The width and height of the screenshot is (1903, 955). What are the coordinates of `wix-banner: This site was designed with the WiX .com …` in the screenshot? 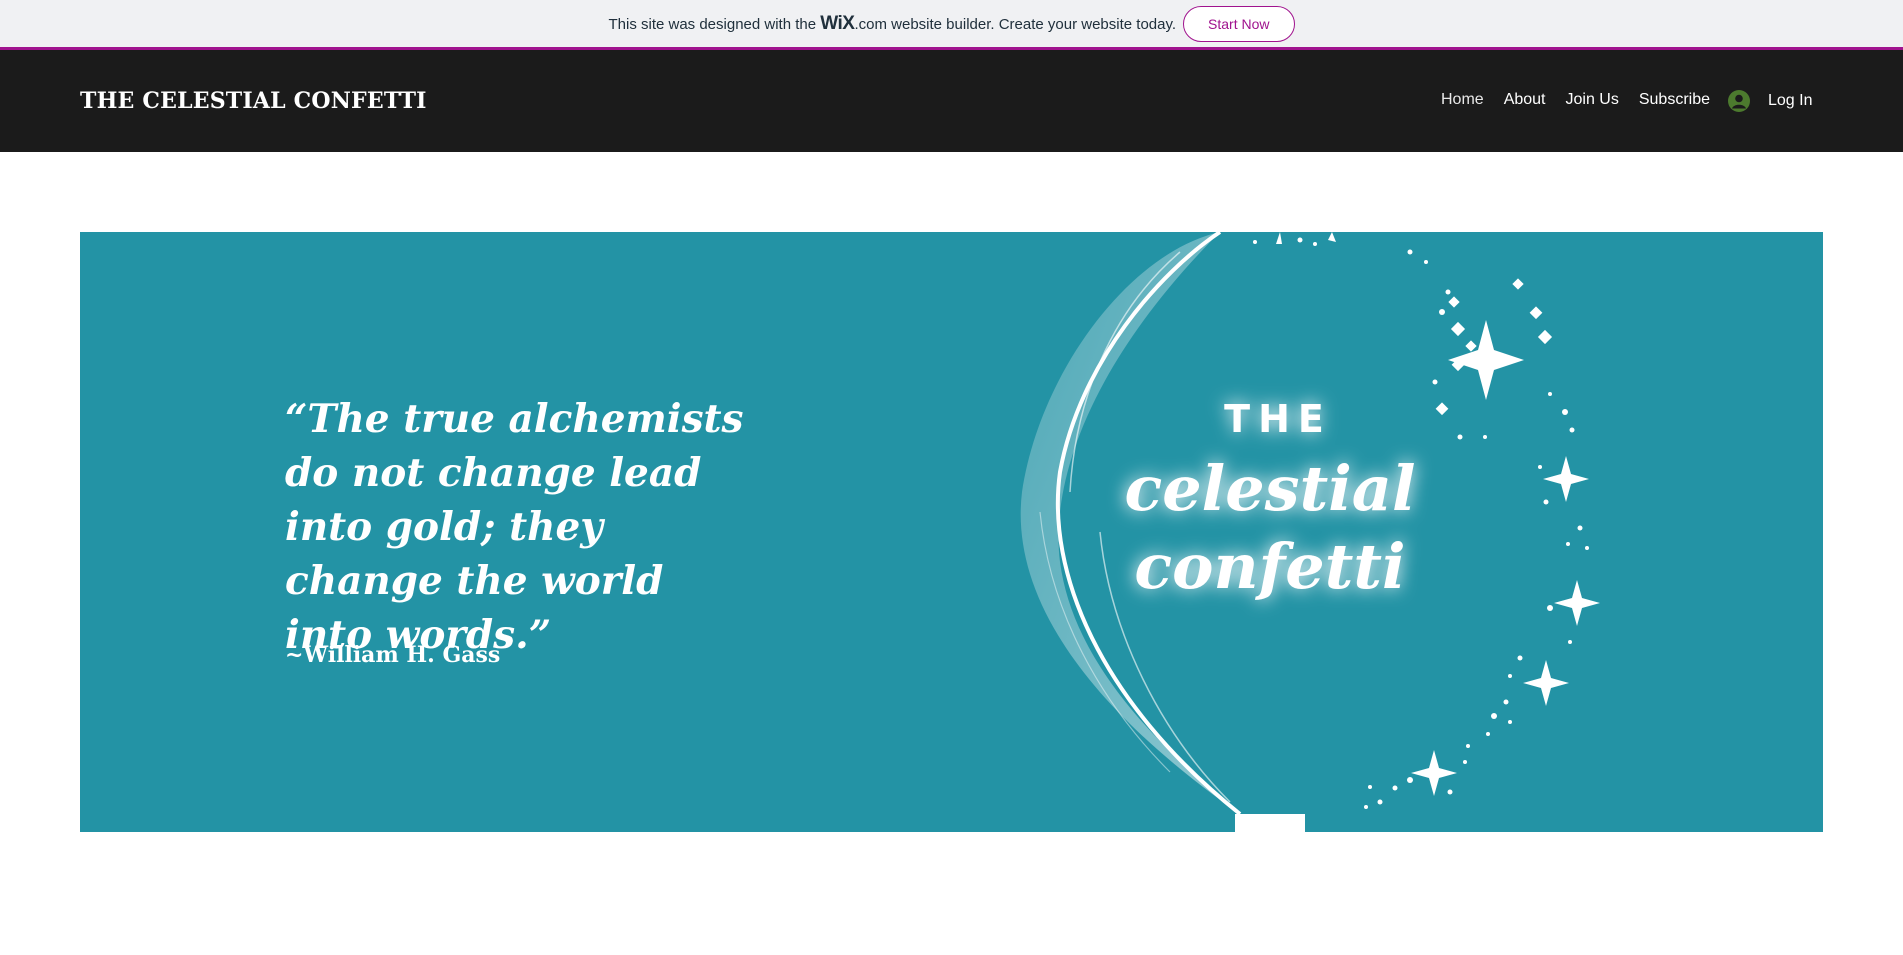 It's located at (951, 25).